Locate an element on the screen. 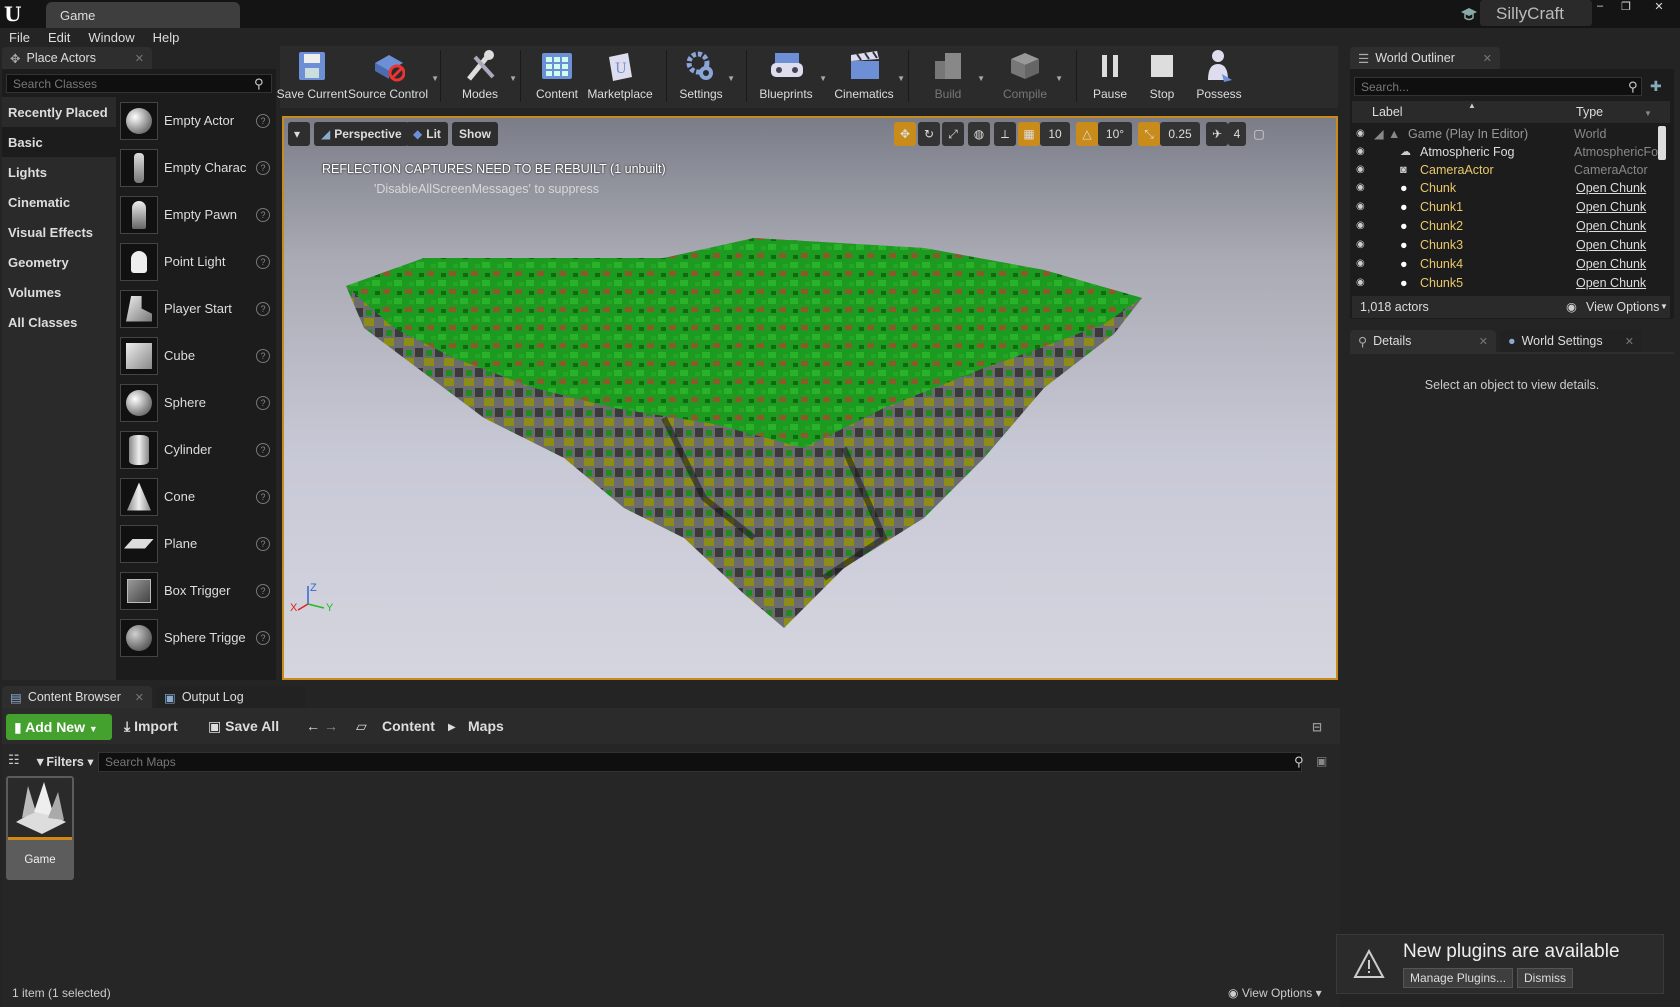 This screenshot has width=1680, height=1007. tab-output-log: ▣ Output Log is located at coordinates (231, 697).